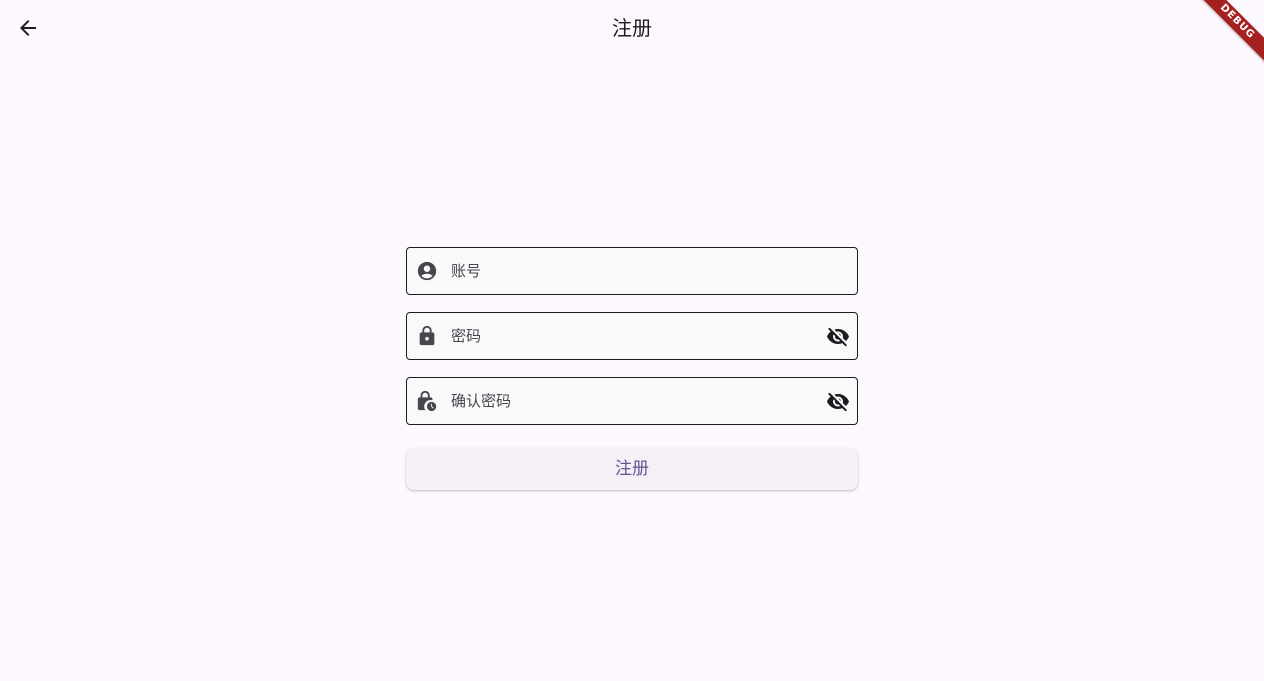 The image size is (1264, 681). What do you see at coordinates (632, 469) in the screenshot?
I see `register-button: 注册` at bounding box center [632, 469].